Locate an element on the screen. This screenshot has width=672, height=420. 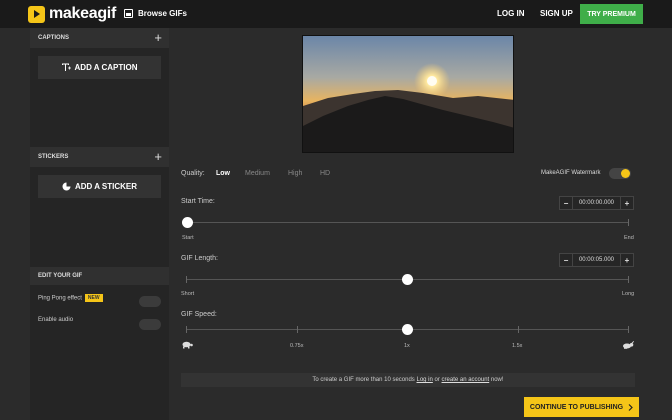
gif-length-decrement-button: − is located at coordinates (566, 260).